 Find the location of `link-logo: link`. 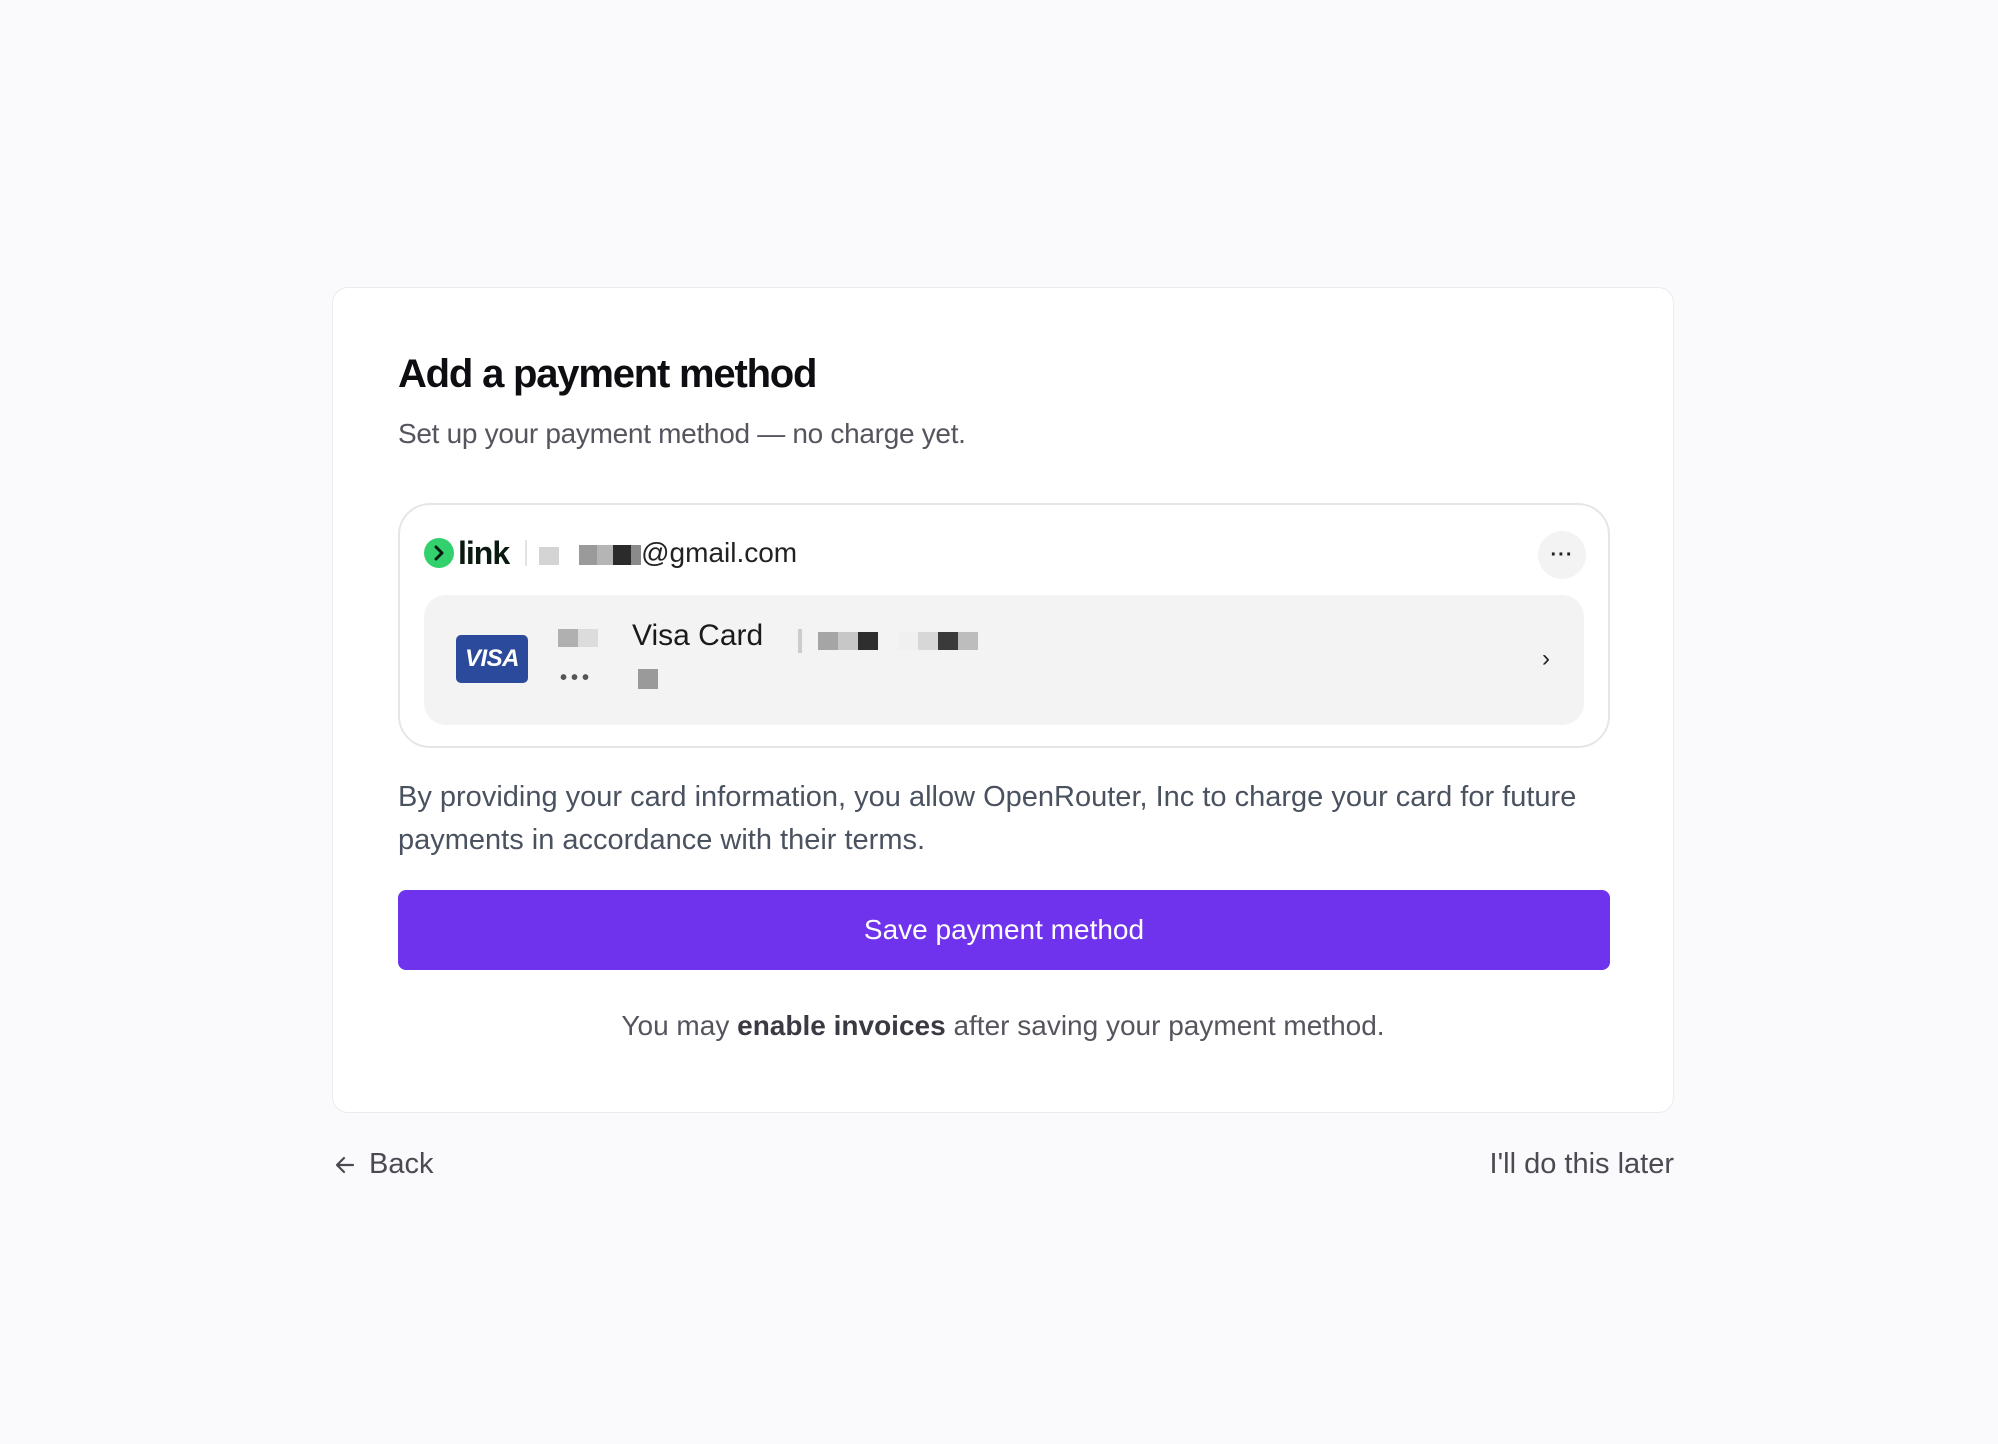

link-logo: link is located at coordinates (467, 553).